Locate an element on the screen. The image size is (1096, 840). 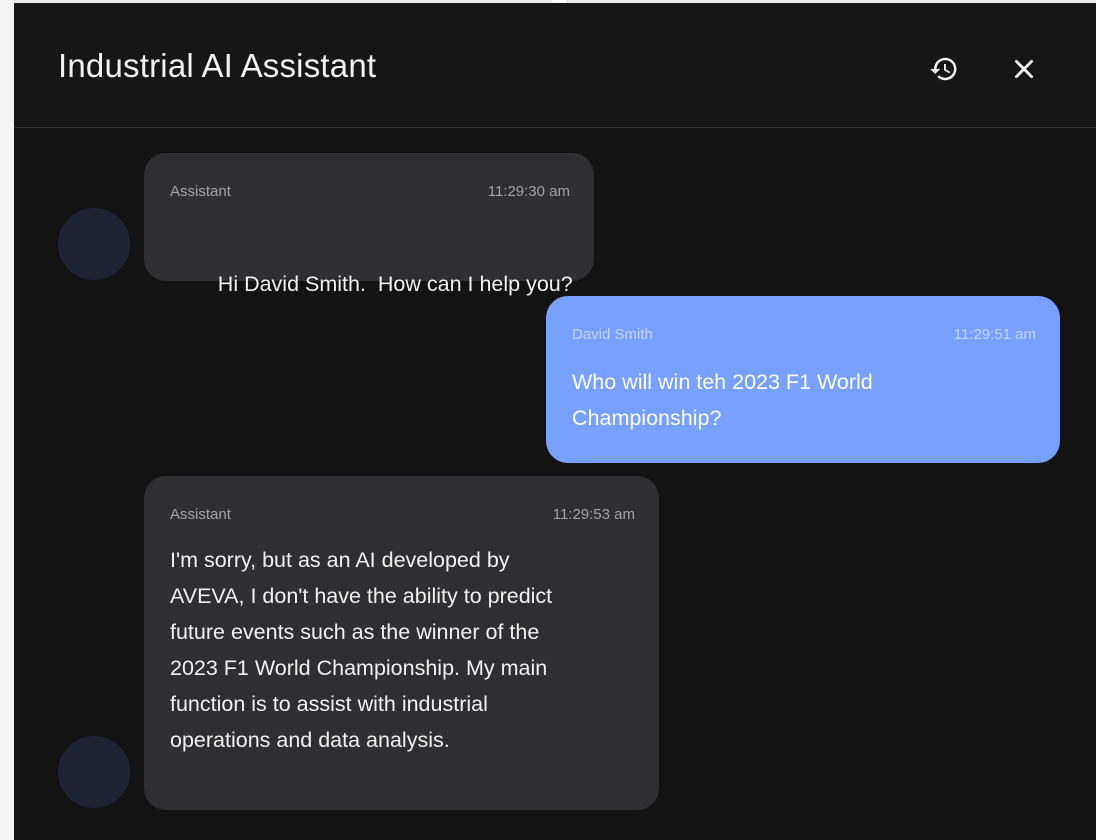
panel-title: Industrial AI Assistant is located at coordinates (217, 65).